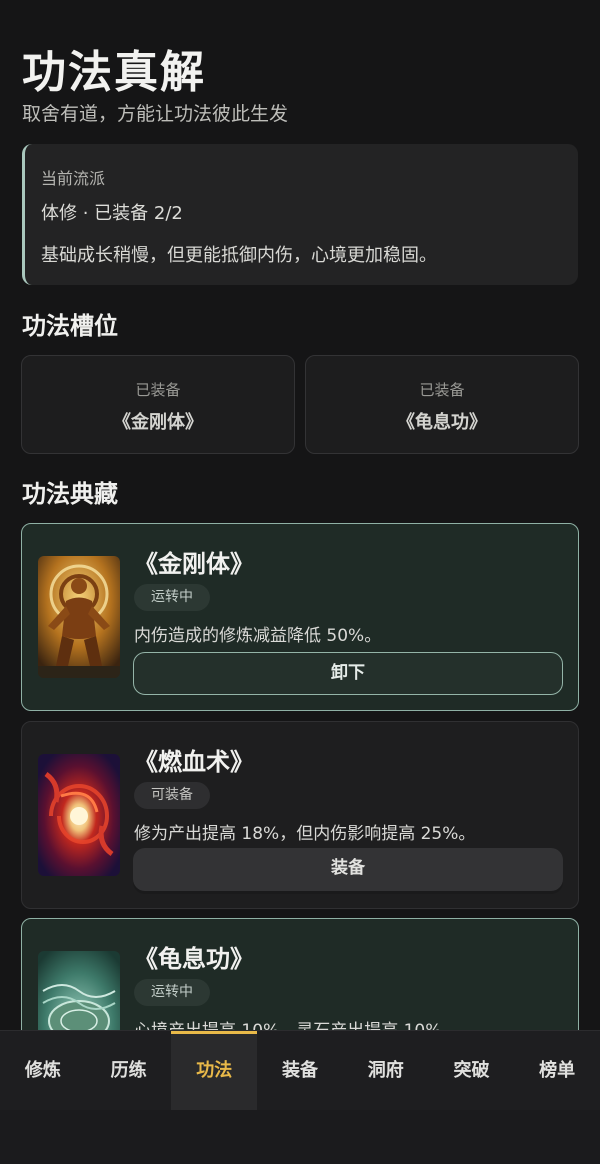  What do you see at coordinates (296, 1023) in the screenshot?
I see `technique-effect: 心境产出提高 10%，灵石产出提高 10%。` at bounding box center [296, 1023].